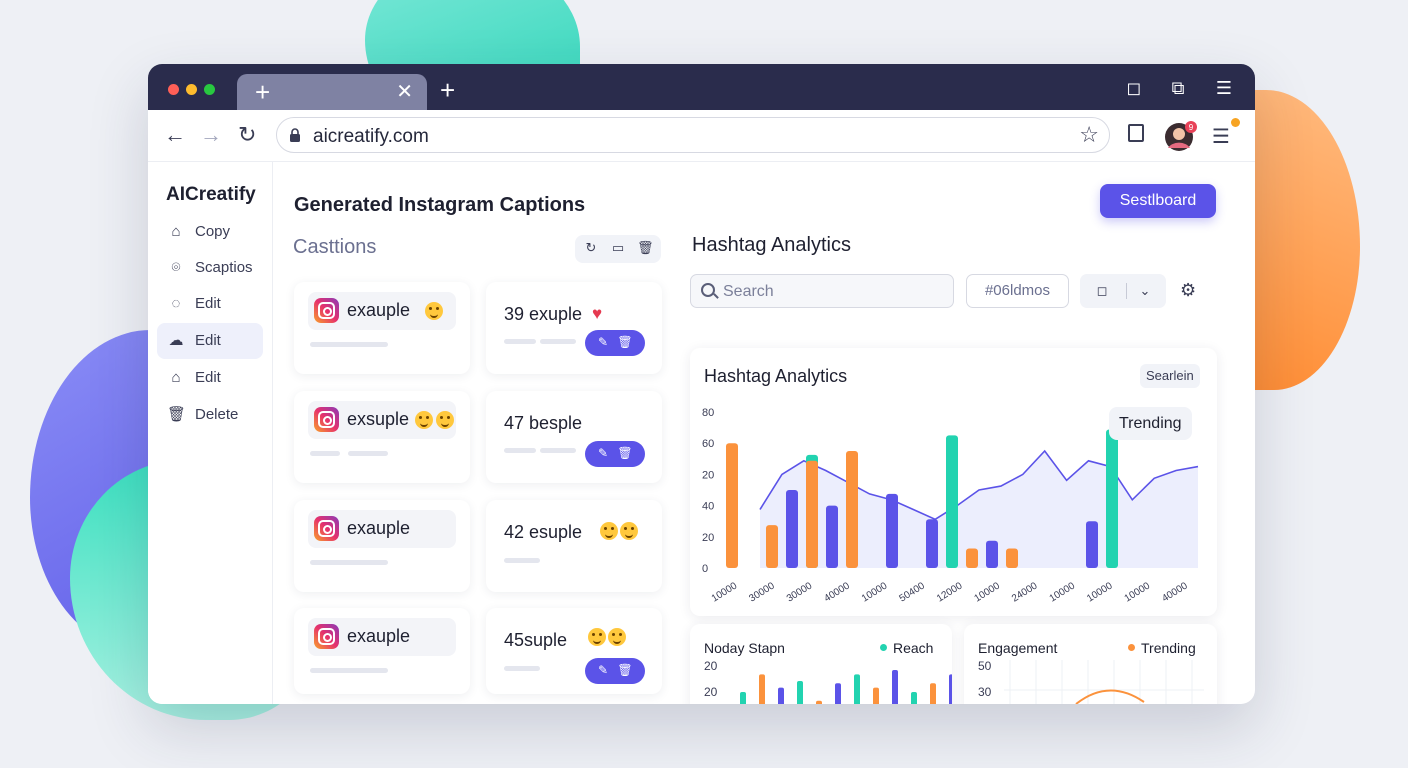 The height and width of the screenshot is (768, 1408). Describe the element at coordinates (1150, 423) in the screenshot. I see `trending-chip: Trending` at that location.